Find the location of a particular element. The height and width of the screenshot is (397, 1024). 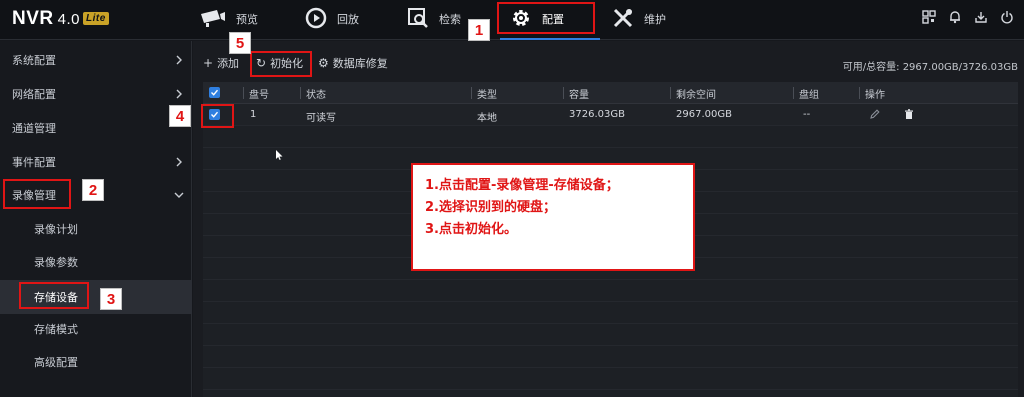

sidebar-item-advanced-config: 高级配置 is located at coordinates (96, 362).